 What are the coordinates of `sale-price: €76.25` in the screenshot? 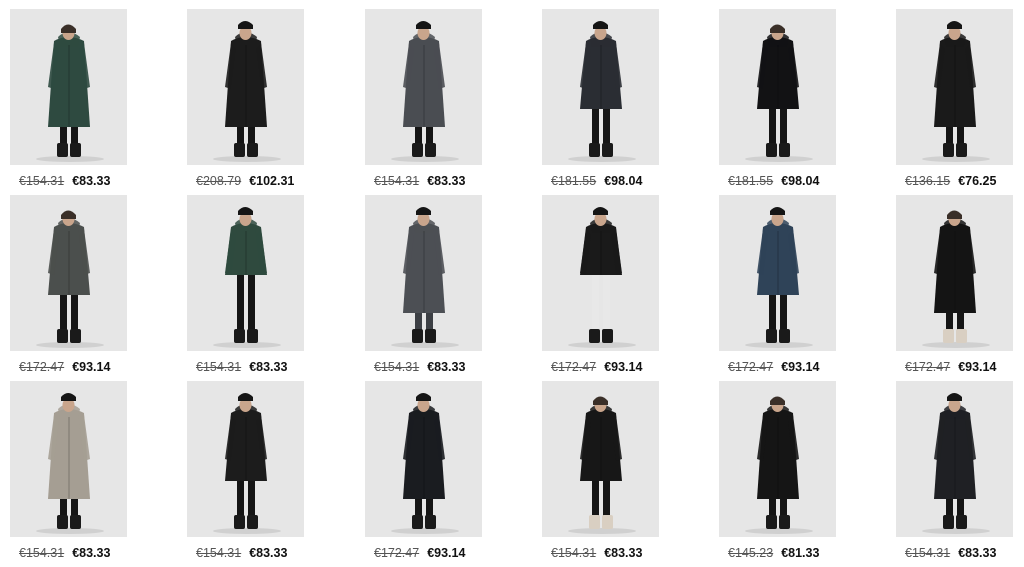 It's located at (977, 181).